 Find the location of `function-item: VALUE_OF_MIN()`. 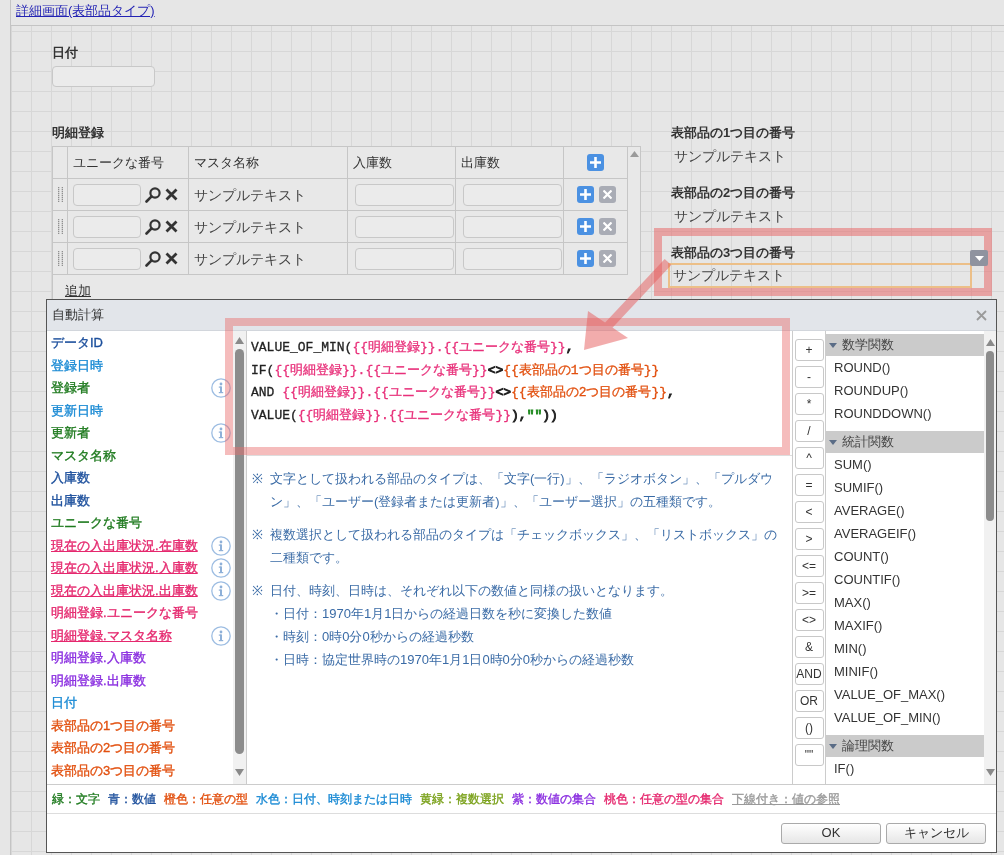

function-item: VALUE_OF_MIN() is located at coordinates (887, 717).